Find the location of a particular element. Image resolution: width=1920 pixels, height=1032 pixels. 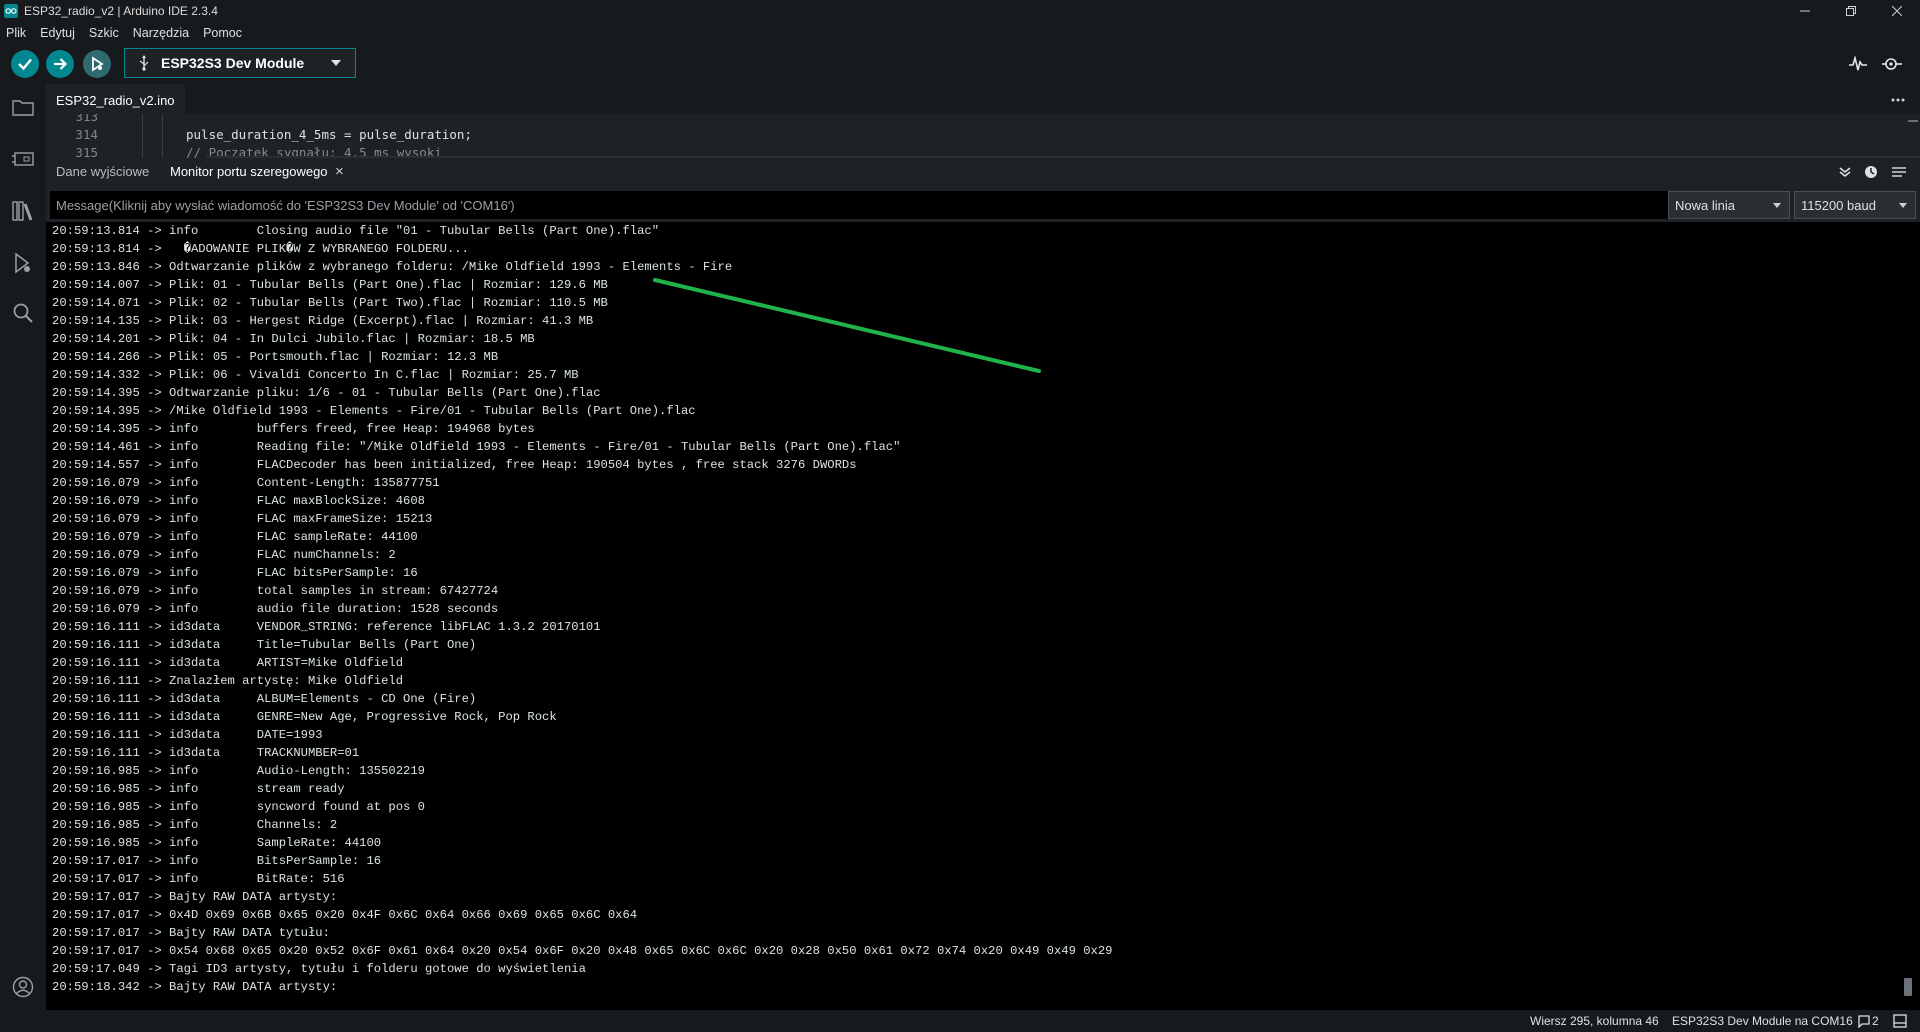

minimize-button is located at coordinates (1805, 11).